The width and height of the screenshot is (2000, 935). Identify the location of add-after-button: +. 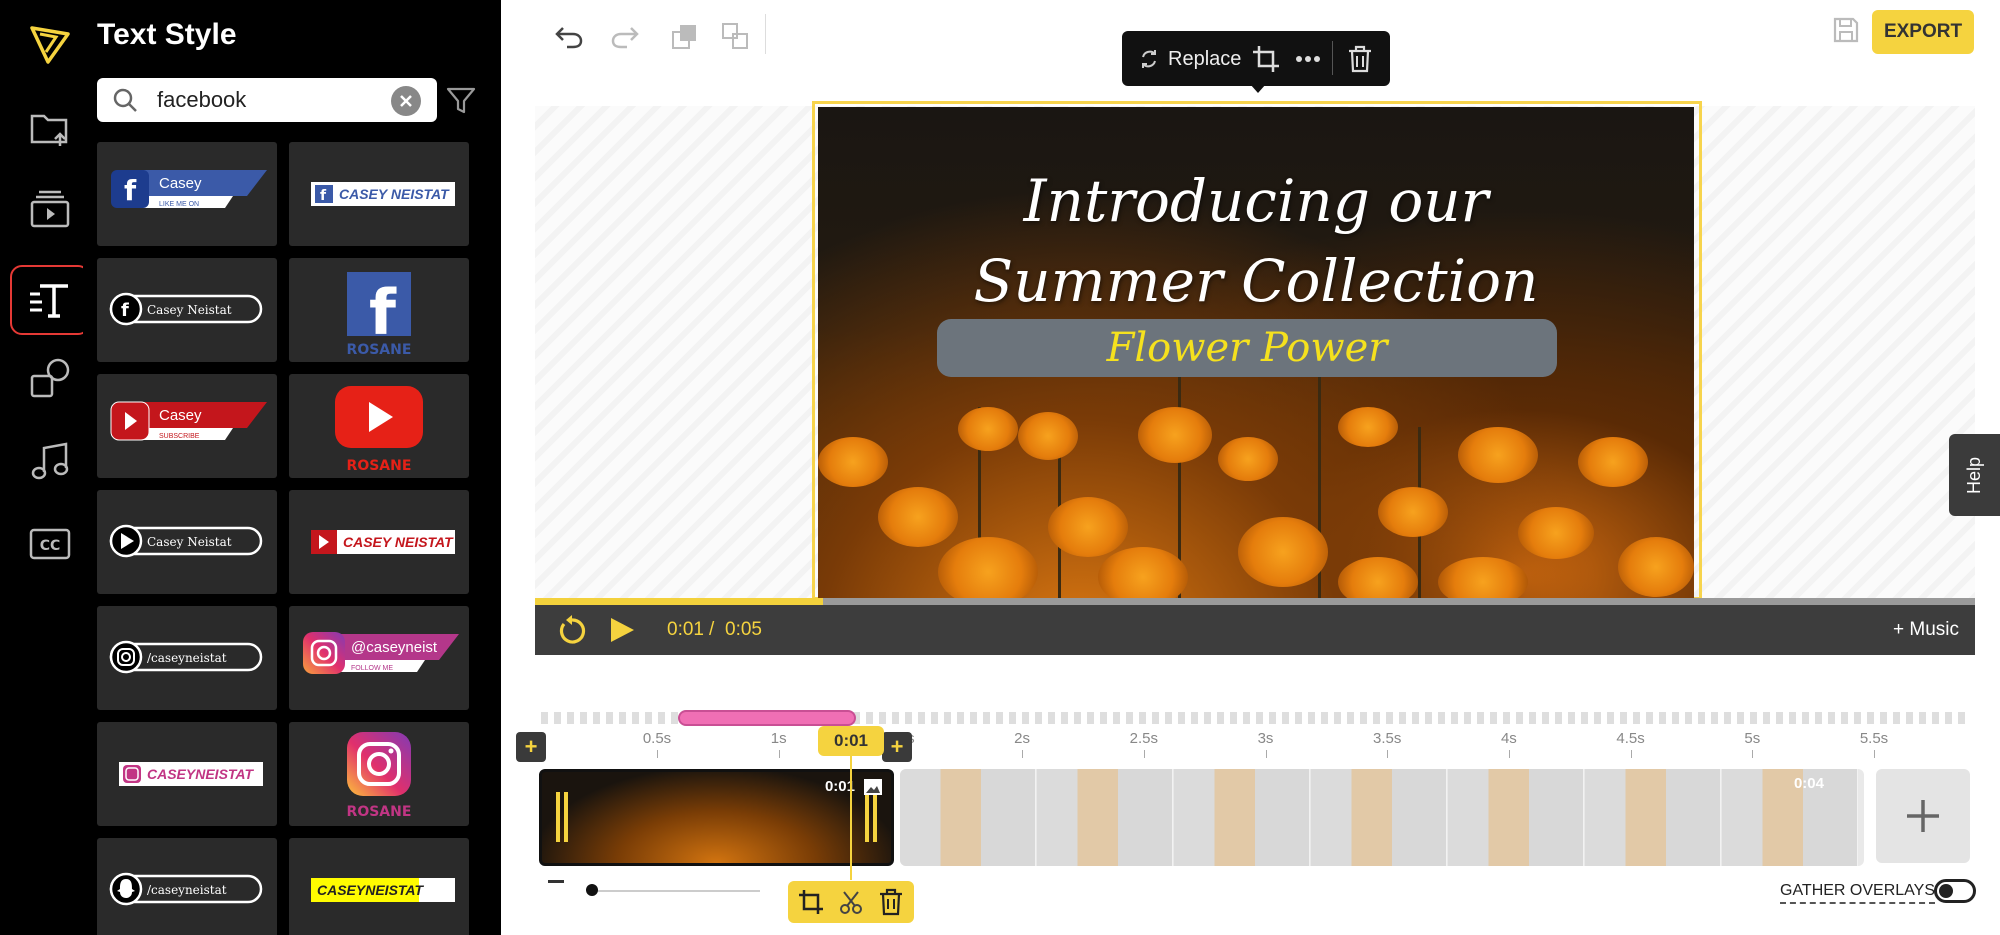
(897, 747).